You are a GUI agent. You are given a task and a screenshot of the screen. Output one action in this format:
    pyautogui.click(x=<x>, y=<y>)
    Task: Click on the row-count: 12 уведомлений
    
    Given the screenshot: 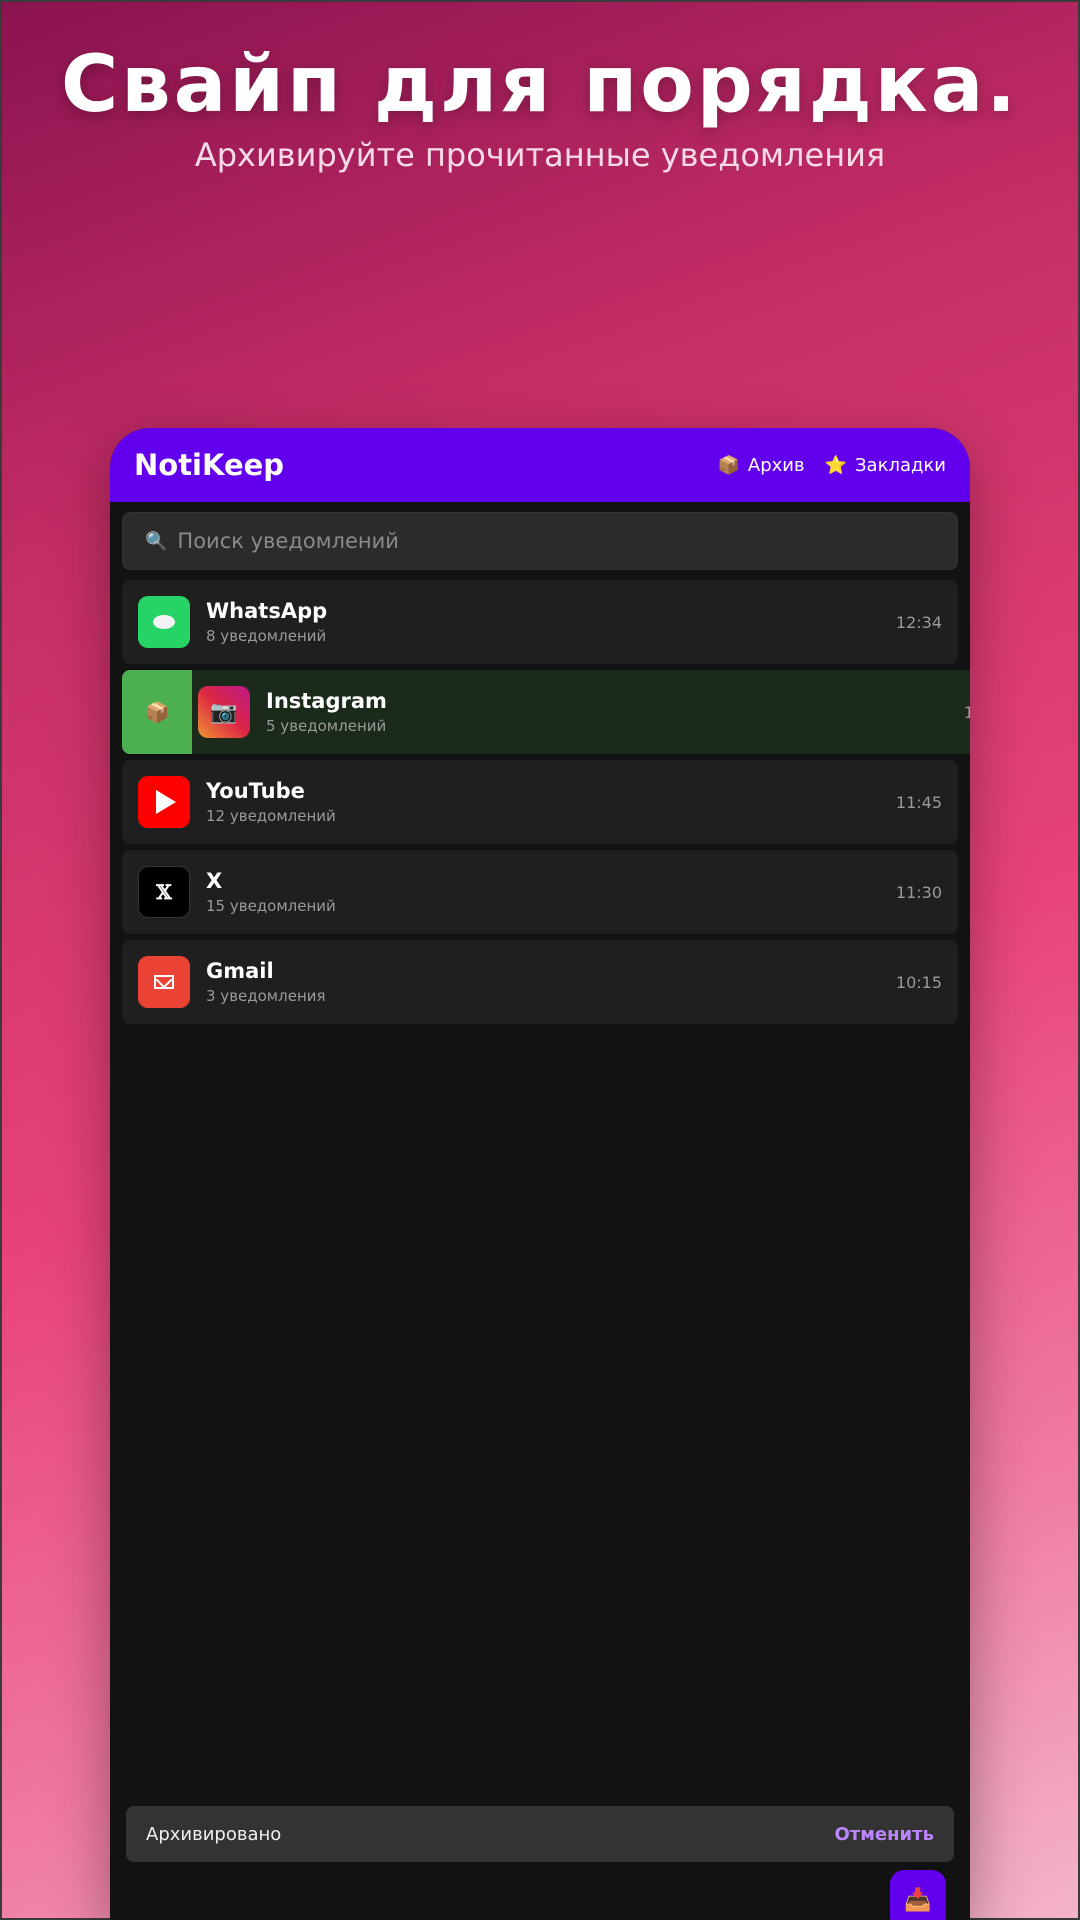 What is the action you would take?
    pyautogui.click(x=271, y=816)
    